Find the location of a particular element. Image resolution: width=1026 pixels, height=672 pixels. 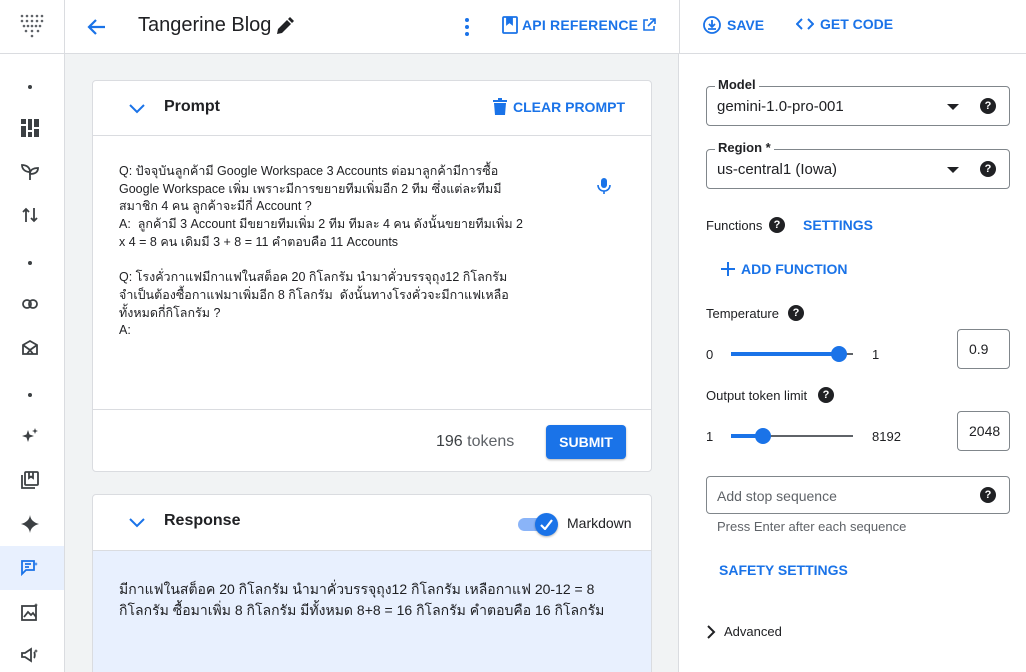

add-function-label: ADD FUNCTION is located at coordinates (794, 269).